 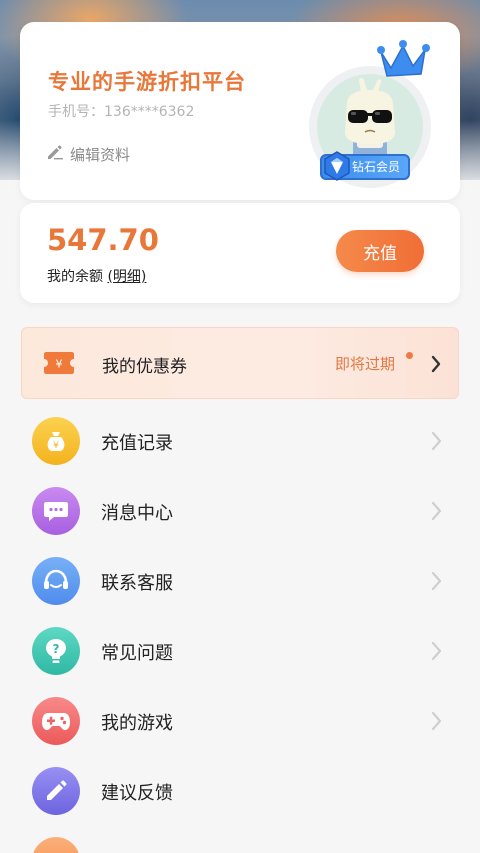 I want to click on coupon-ticket-icon: ¥, so click(x=59, y=365).